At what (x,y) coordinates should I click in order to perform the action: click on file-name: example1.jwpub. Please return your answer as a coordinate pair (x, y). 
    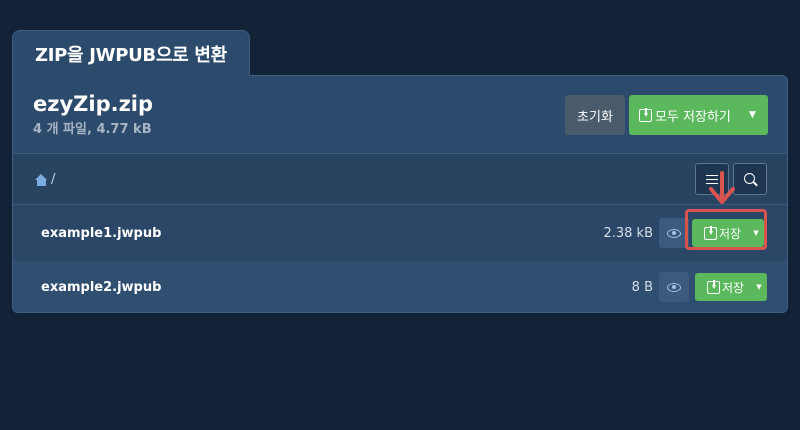
    Looking at the image, I should click on (101, 233).